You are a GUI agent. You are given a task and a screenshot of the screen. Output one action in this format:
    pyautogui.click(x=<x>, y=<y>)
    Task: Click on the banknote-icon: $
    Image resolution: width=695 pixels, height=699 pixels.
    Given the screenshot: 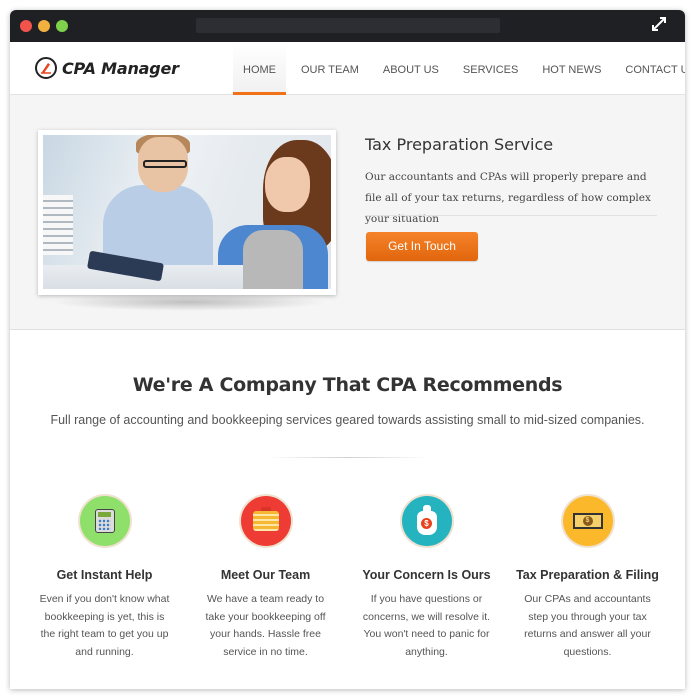 What is the action you would take?
    pyautogui.click(x=587, y=521)
    